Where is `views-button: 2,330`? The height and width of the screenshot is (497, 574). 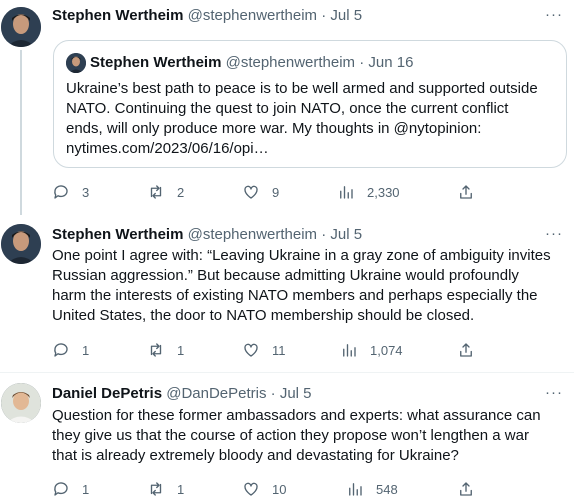 views-button: 2,330 is located at coordinates (368, 192).